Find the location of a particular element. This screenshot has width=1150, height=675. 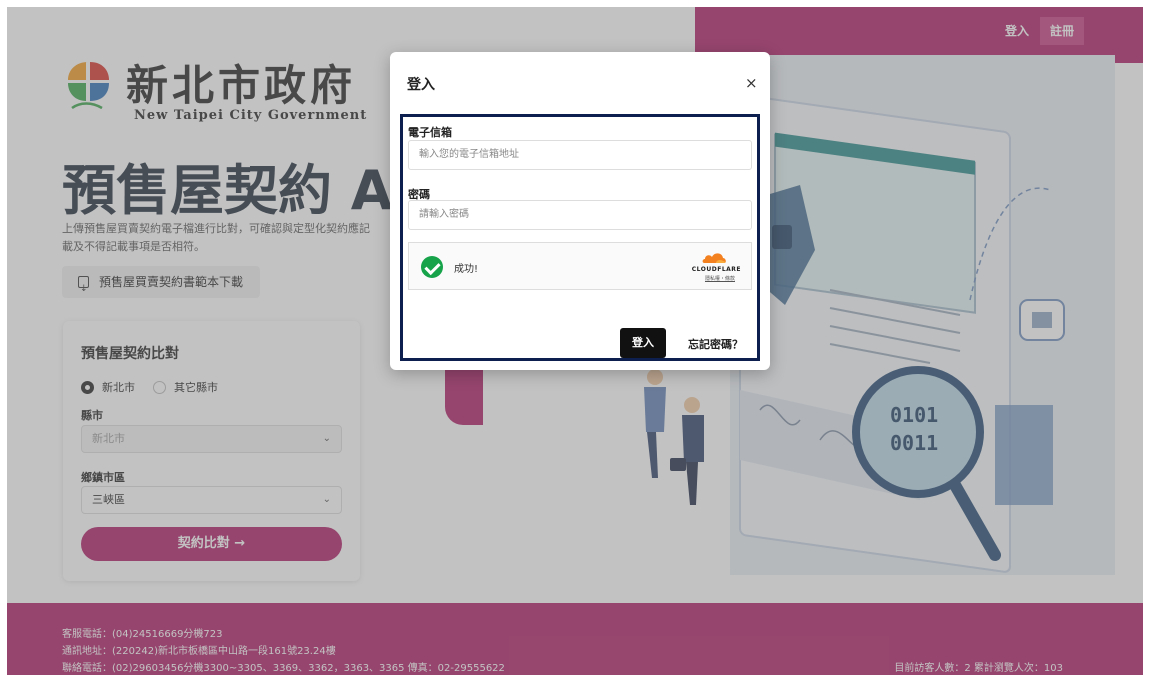

password-field: 請輸入密碼 is located at coordinates (580, 215).